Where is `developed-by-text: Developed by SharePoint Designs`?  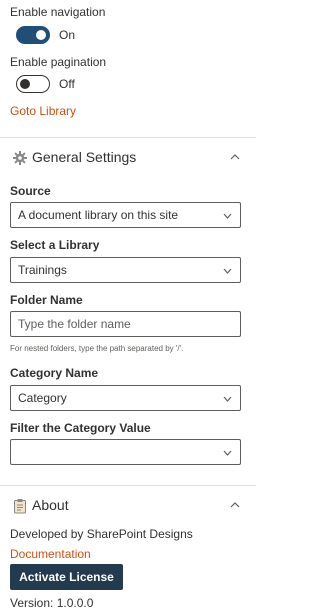
developed-by-text: Developed by SharePoint Designs is located at coordinates (101, 534).